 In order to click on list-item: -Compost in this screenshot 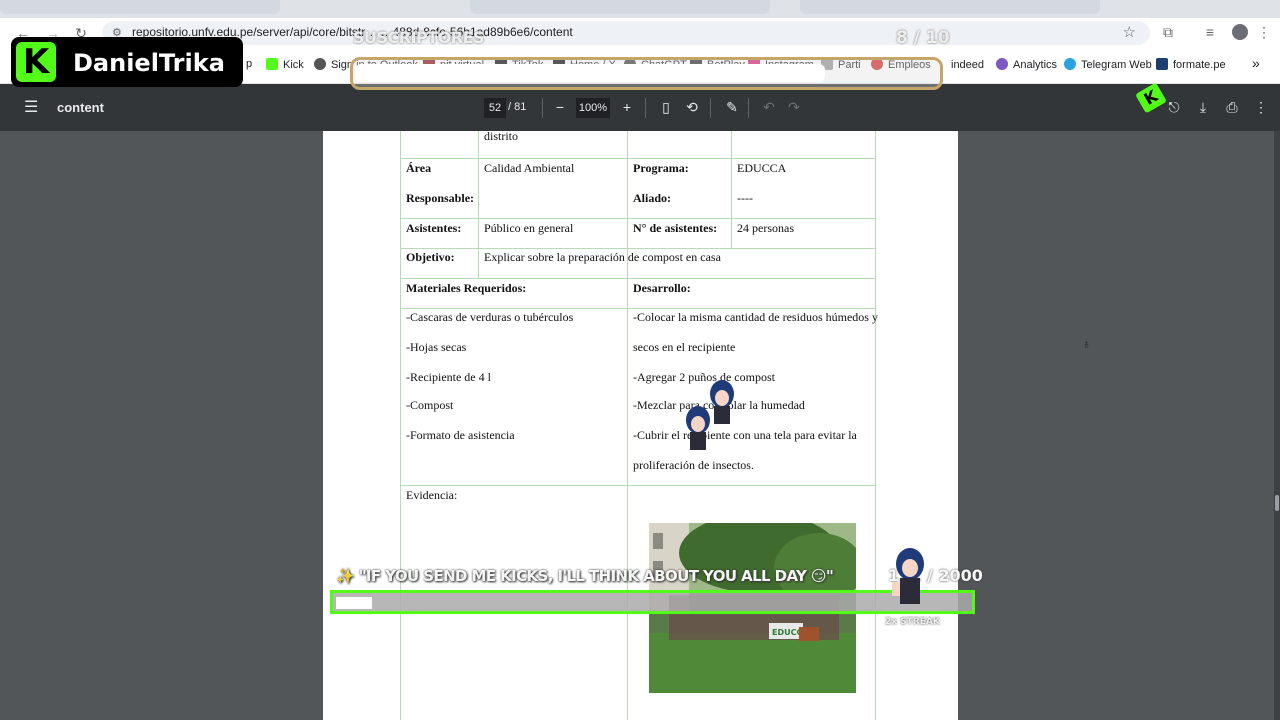, I will do `click(430, 405)`.